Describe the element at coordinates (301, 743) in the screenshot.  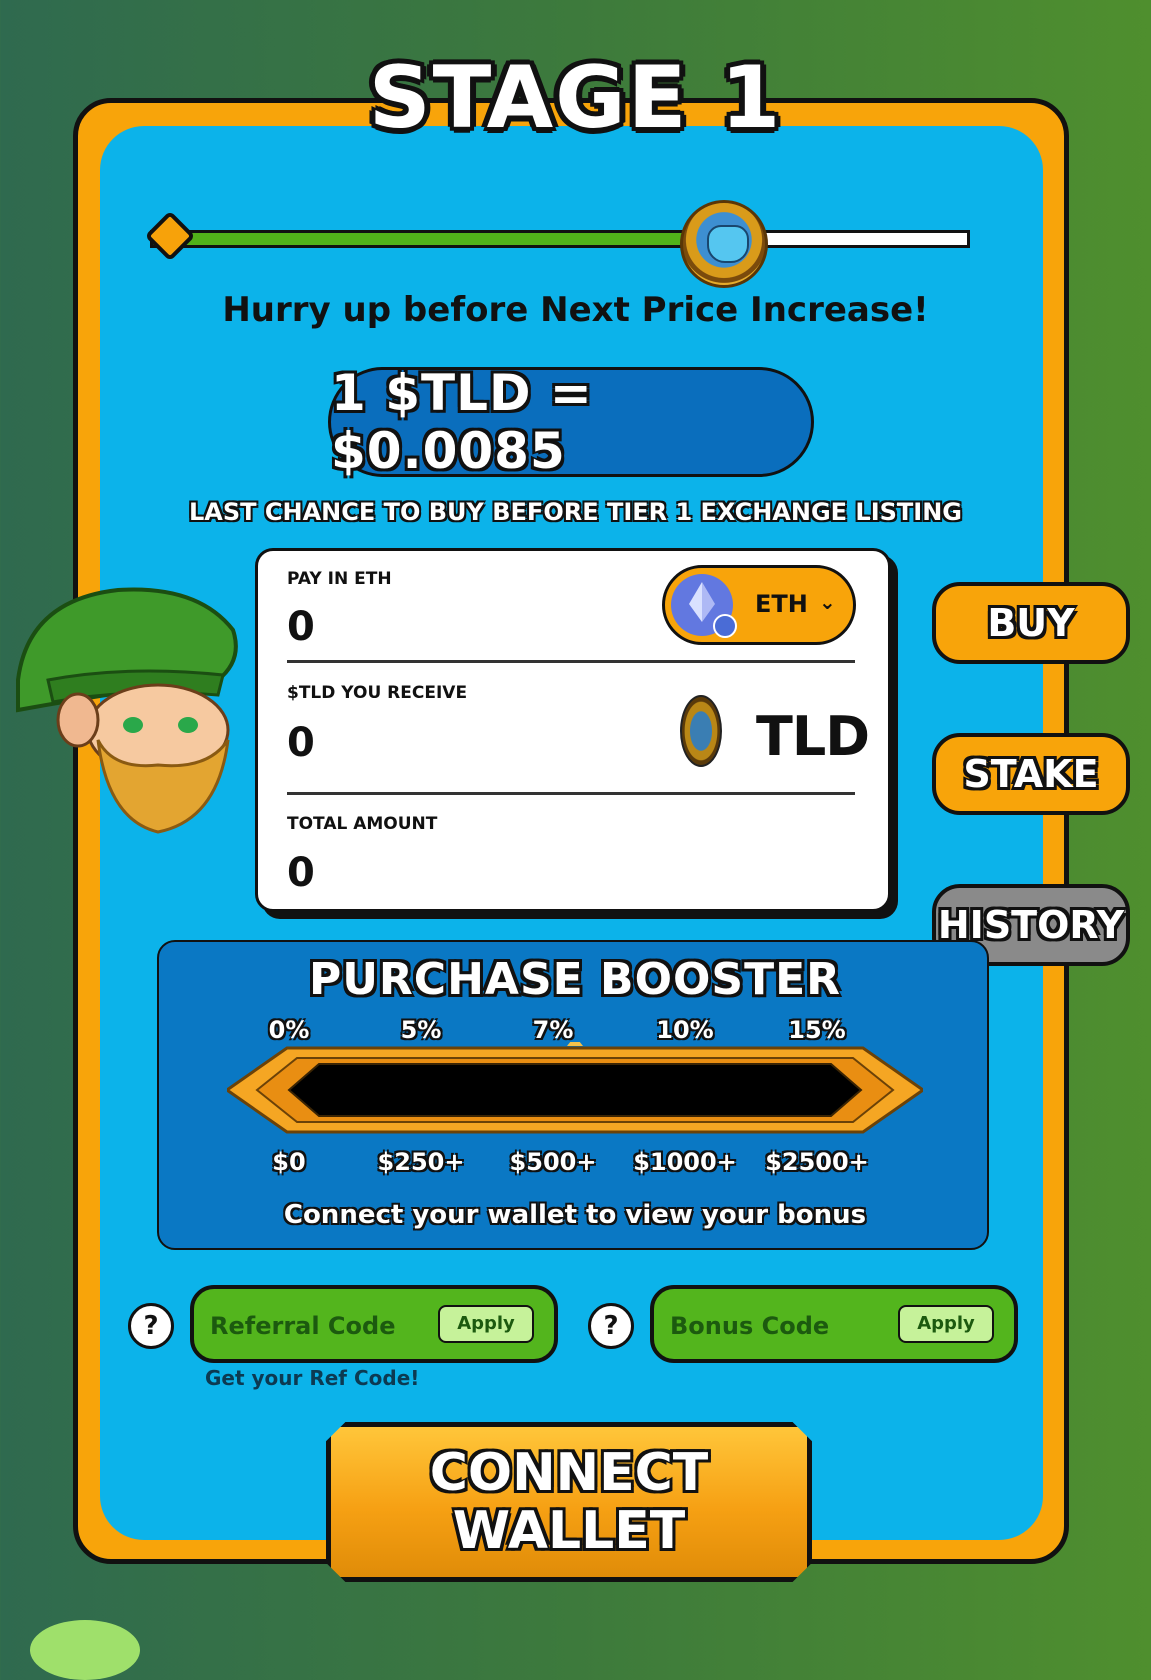
I see `receive-amount-input: 0` at that location.